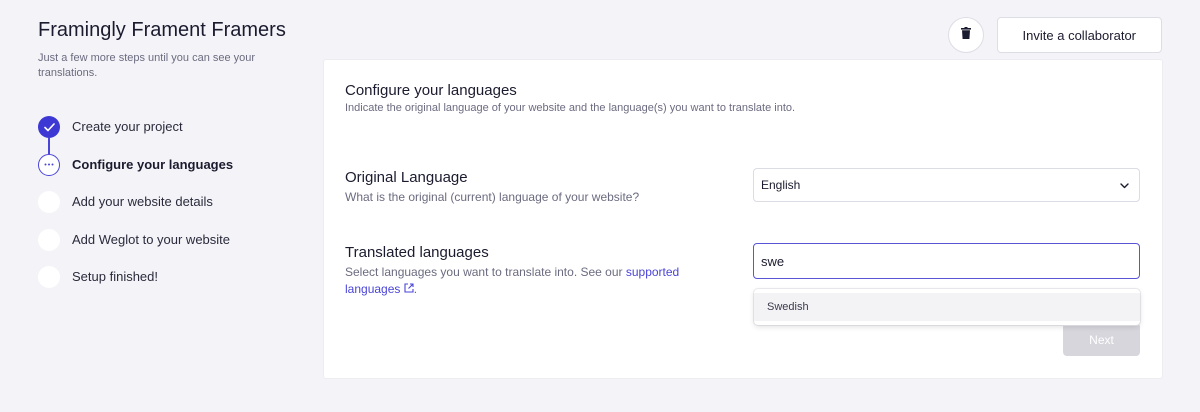  What do you see at coordinates (162, 30) in the screenshot?
I see `project-title: Framingly Frament Framers` at bounding box center [162, 30].